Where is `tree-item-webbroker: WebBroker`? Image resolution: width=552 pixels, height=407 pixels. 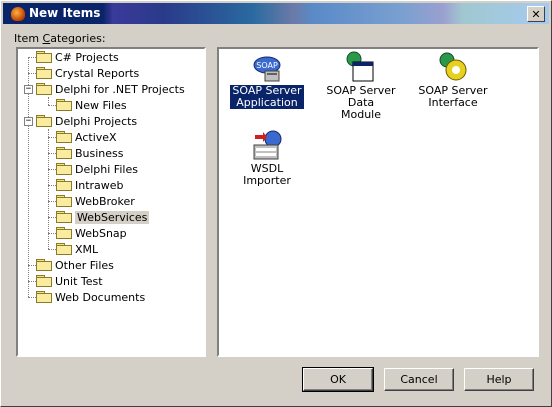
tree-item-webbroker: WebBroker is located at coordinates (95, 201).